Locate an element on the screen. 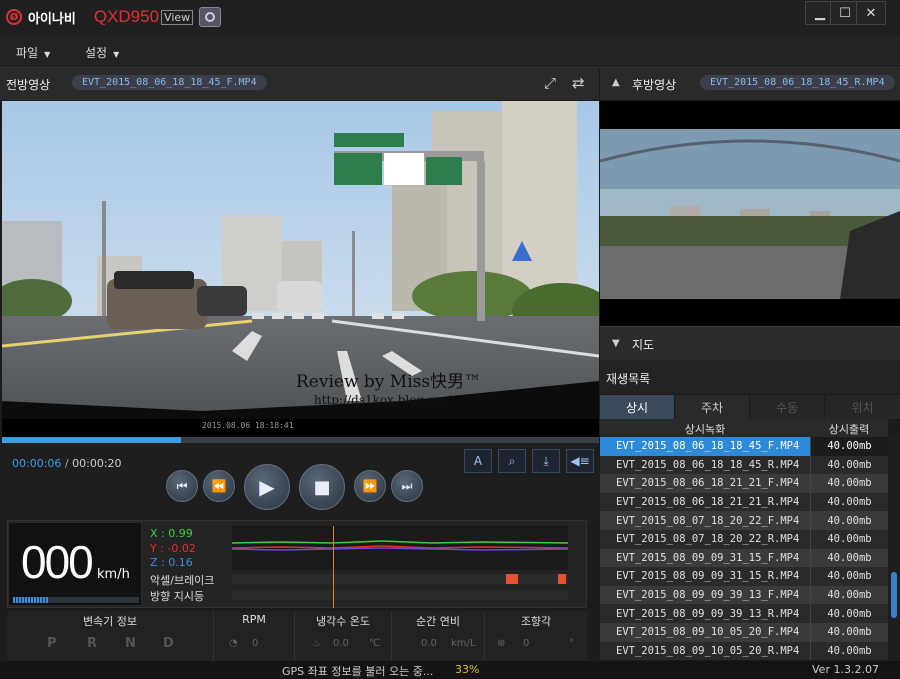 This screenshot has height=679, width=900. close-button: ✕ is located at coordinates (871, 13).